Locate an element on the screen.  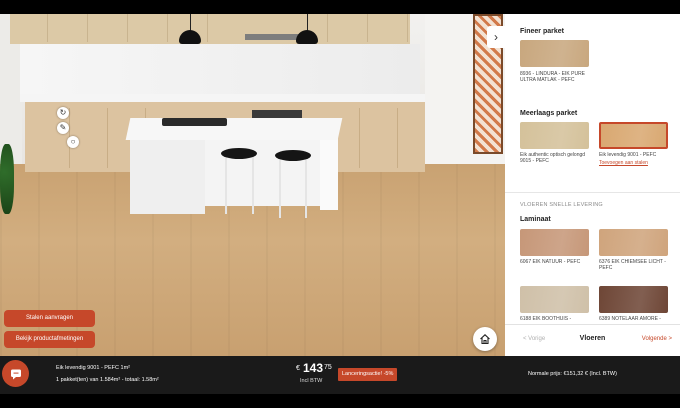
price-vat-label: Incl BTW is located at coordinates (311, 381).